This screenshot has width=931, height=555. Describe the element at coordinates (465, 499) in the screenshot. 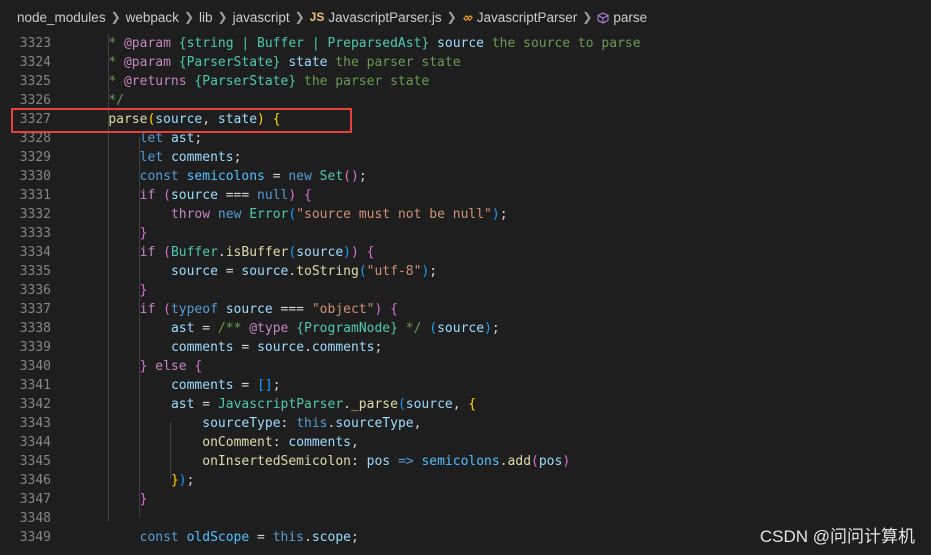

I see `code-line: 3347}` at that location.